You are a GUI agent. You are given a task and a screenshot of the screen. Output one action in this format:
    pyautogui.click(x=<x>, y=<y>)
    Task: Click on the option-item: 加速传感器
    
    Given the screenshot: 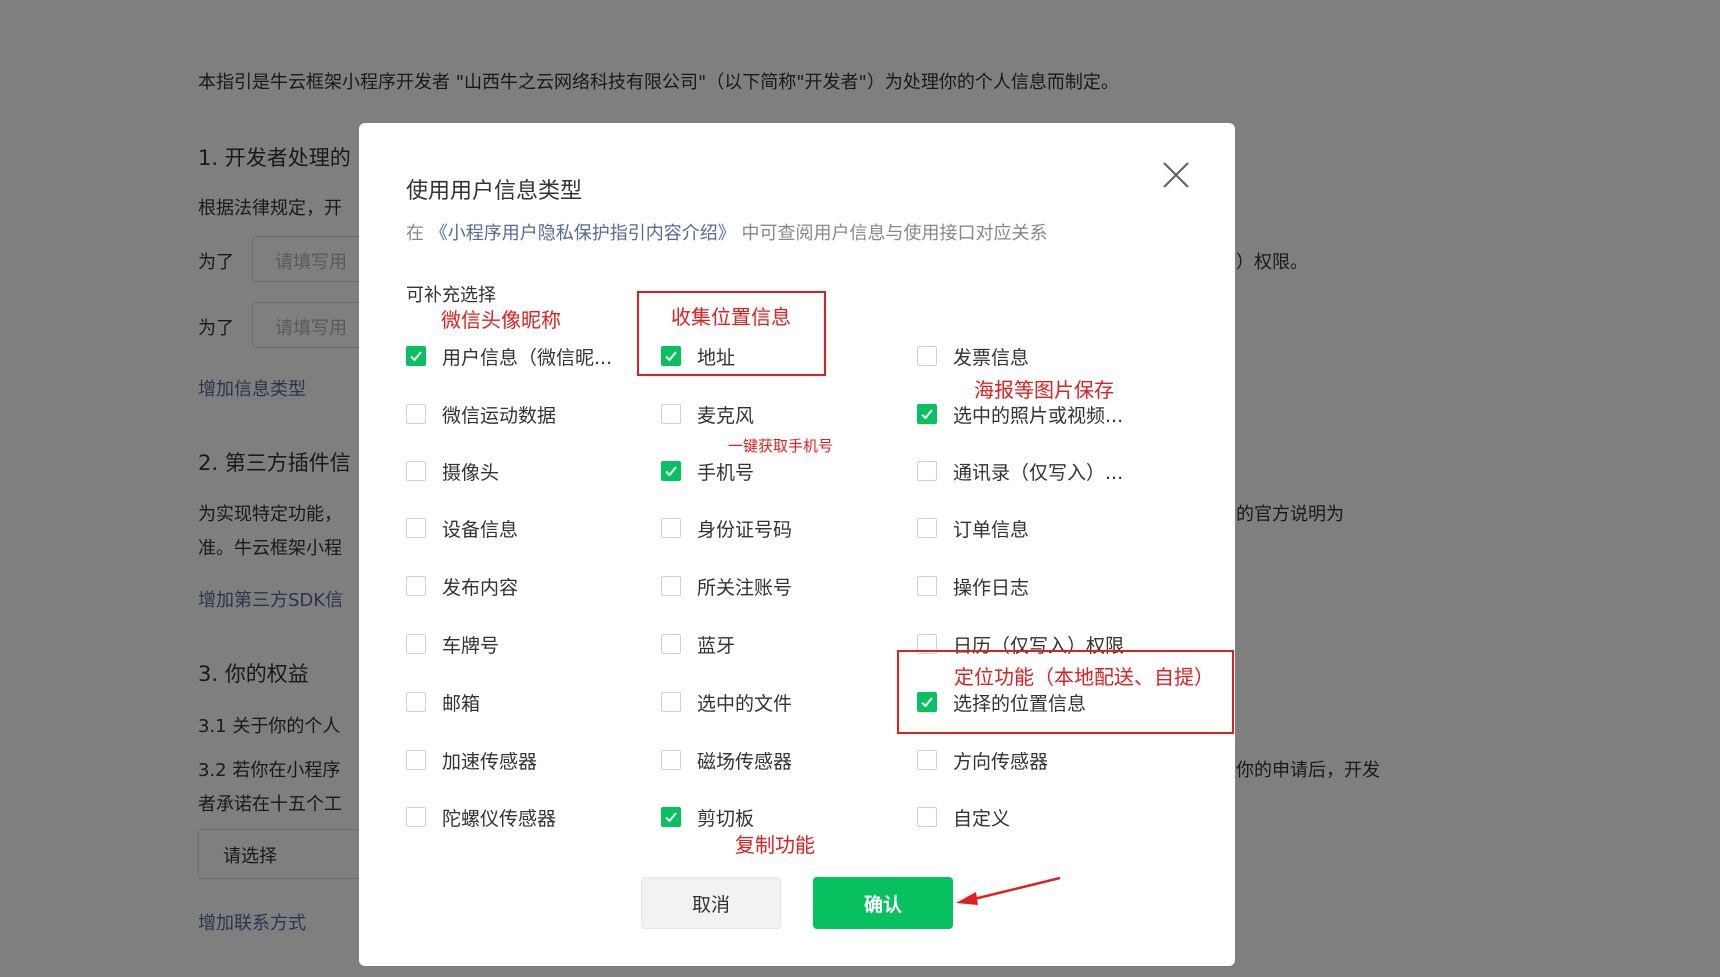 What is the action you would take?
    pyautogui.click(x=471, y=760)
    